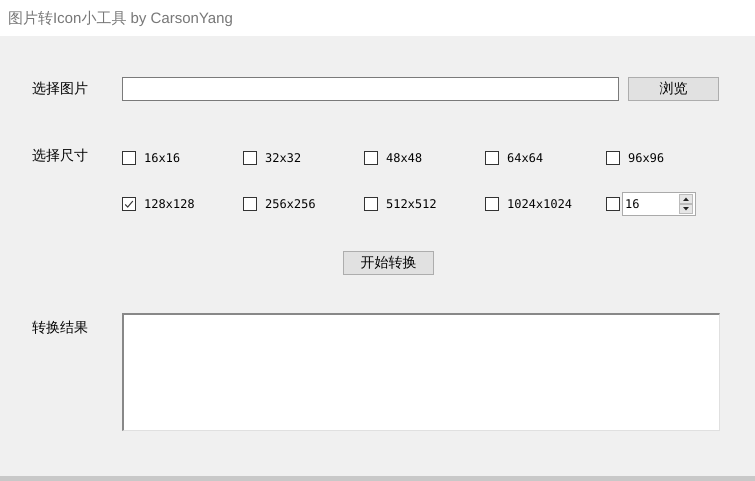  I want to click on size-option-label: 16x16, so click(162, 158).